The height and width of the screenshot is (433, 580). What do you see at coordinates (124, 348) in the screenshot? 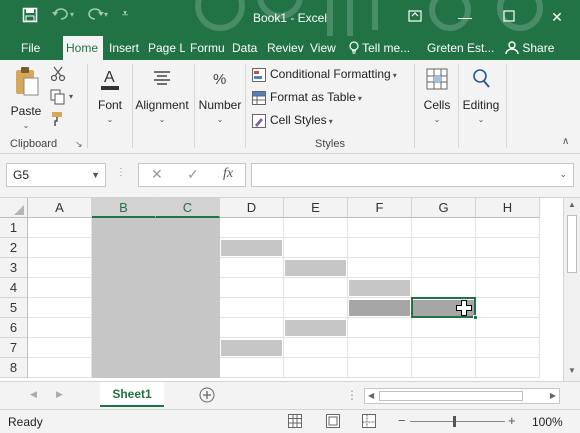
I see `cell-b7` at bounding box center [124, 348].